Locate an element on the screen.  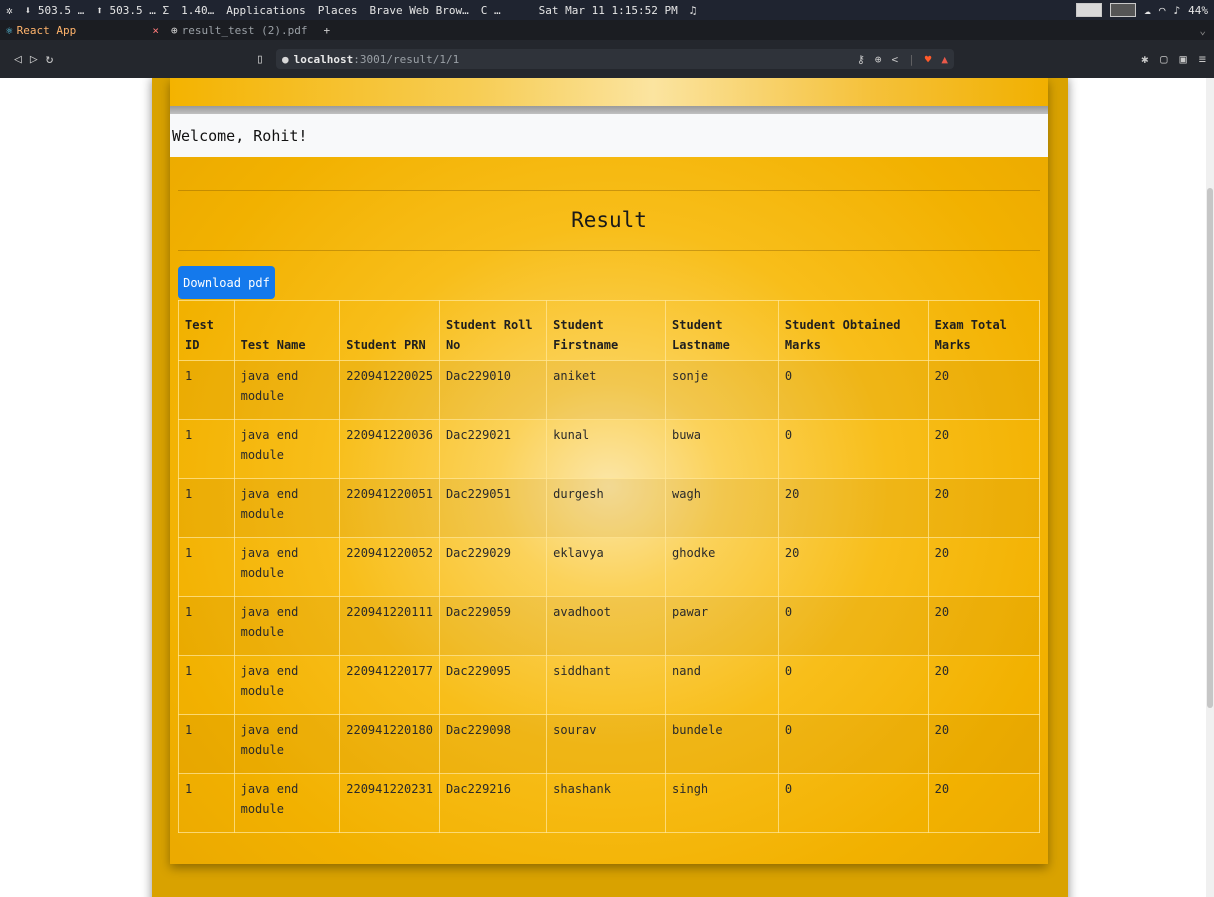
header-roll-no: Student Roll No is located at coordinates (493, 330).